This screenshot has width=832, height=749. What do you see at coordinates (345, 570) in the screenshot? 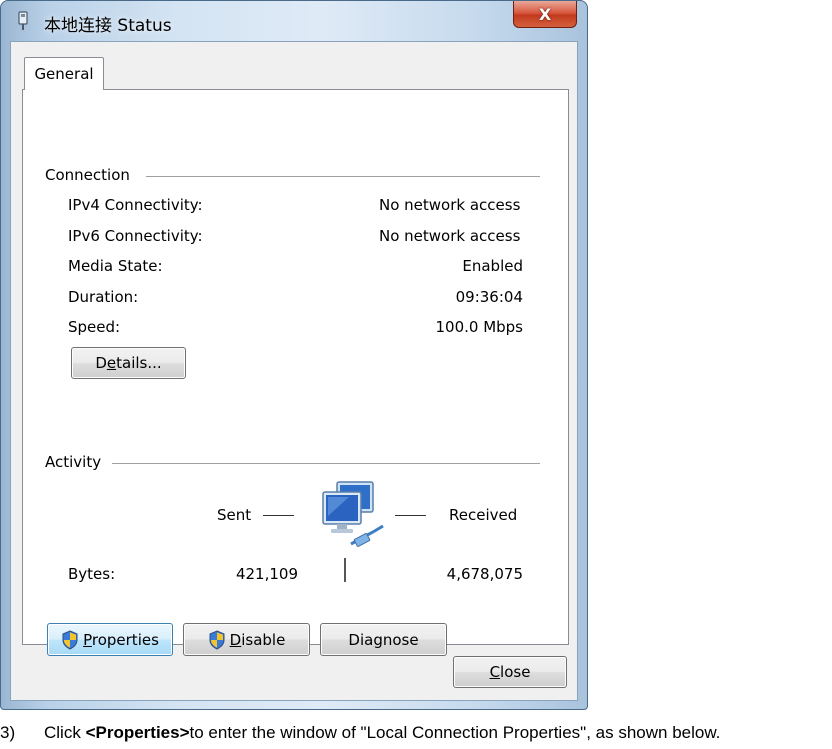
I see `bytes-divider` at bounding box center [345, 570].